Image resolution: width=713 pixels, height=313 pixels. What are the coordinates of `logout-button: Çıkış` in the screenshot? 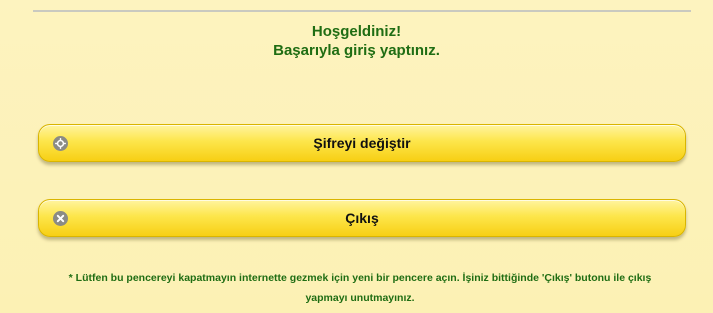 It's located at (362, 218).